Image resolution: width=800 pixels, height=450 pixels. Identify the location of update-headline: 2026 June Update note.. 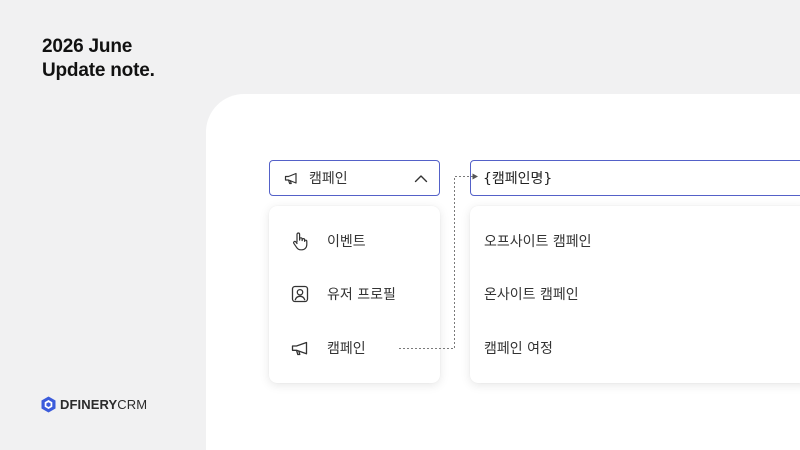
(98, 59).